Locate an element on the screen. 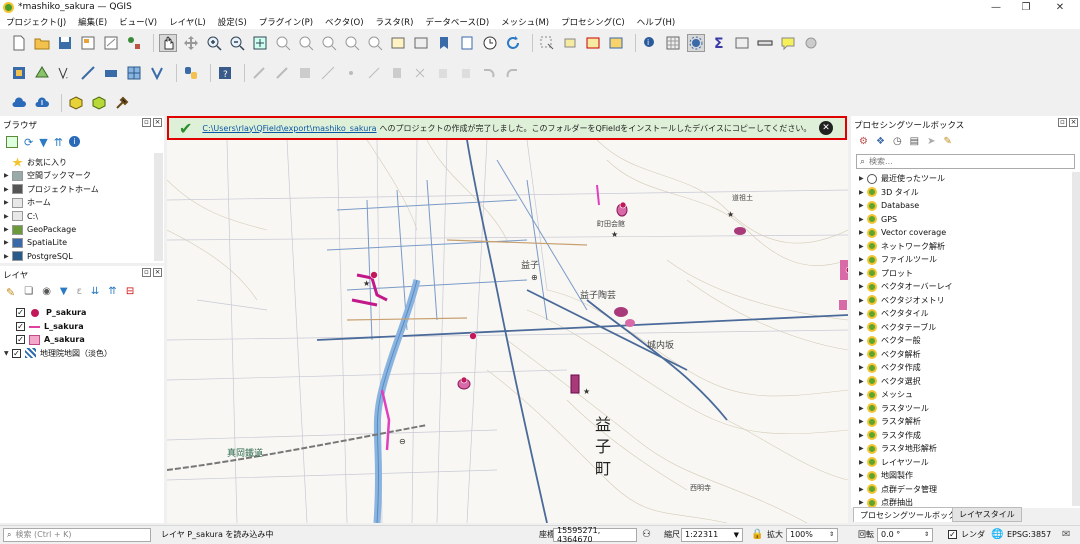  browser-item: ▶ GeoPackage is located at coordinates (40, 229).